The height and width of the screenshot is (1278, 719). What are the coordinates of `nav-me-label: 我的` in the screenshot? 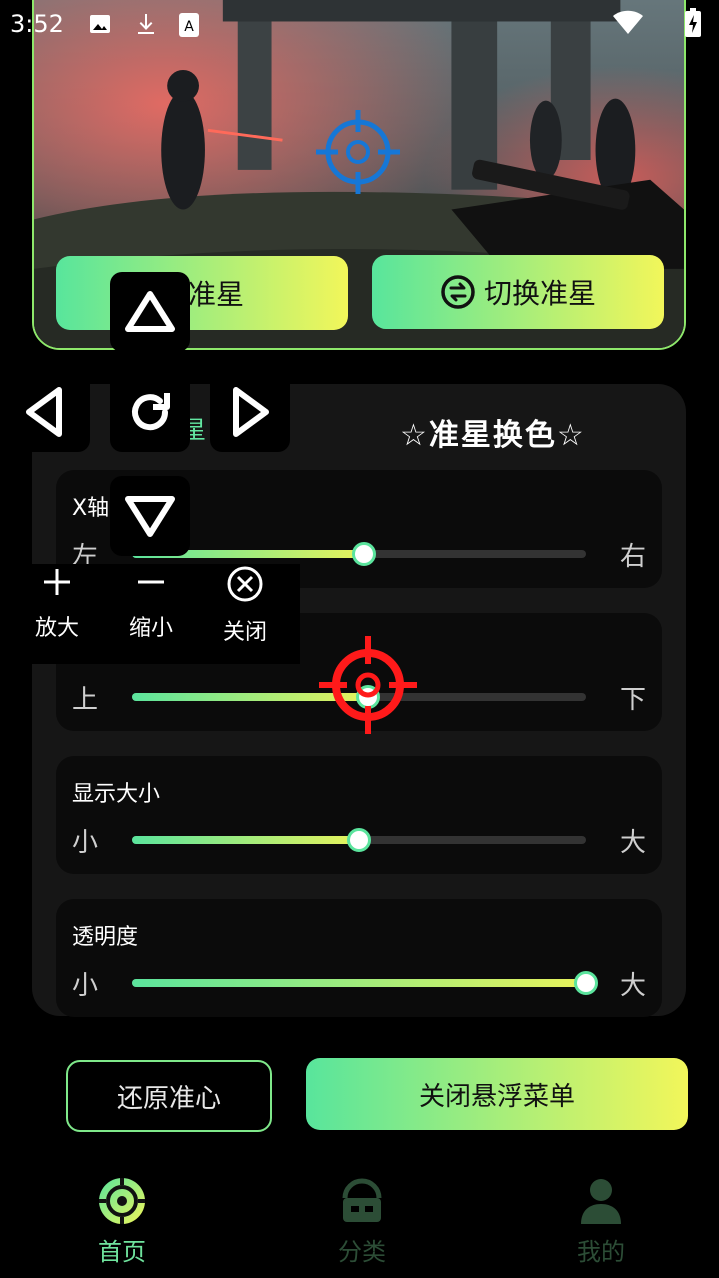 It's located at (601, 1252).